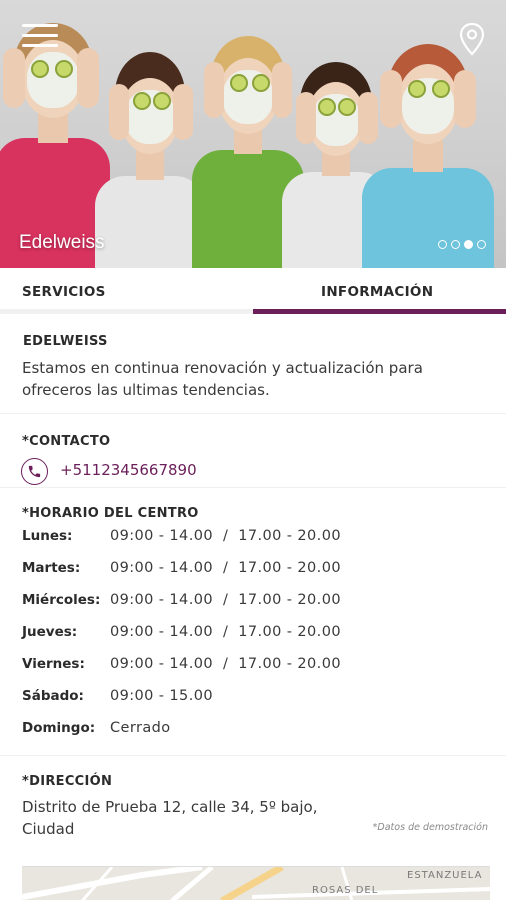 The image size is (506, 900). I want to click on tab-label: SERVICIOS, so click(64, 292).